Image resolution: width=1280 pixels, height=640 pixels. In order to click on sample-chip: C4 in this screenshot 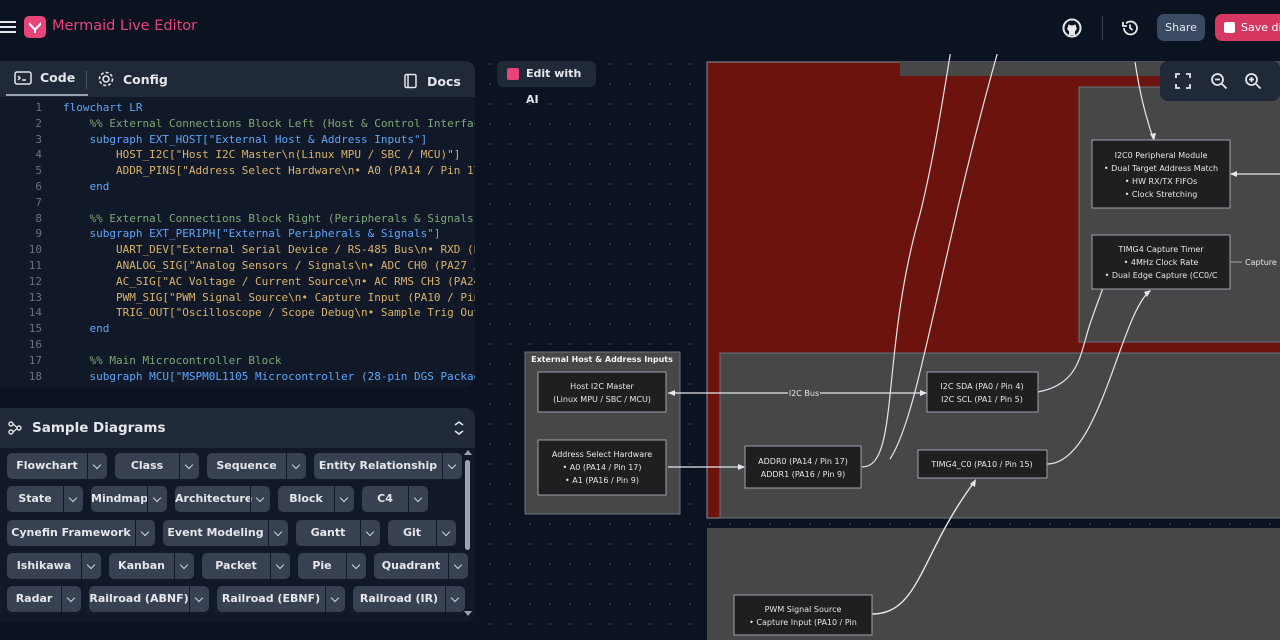, I will do `click(395, 499)`.